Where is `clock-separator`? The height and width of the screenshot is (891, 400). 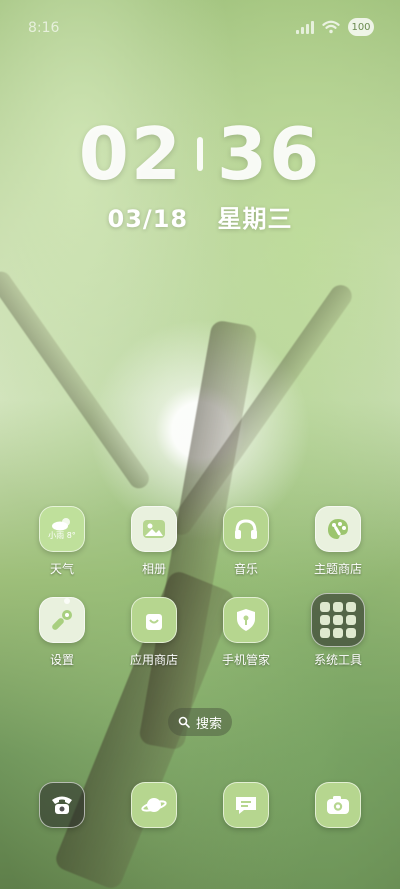
clock-separator is located at coordinates (200, 154).